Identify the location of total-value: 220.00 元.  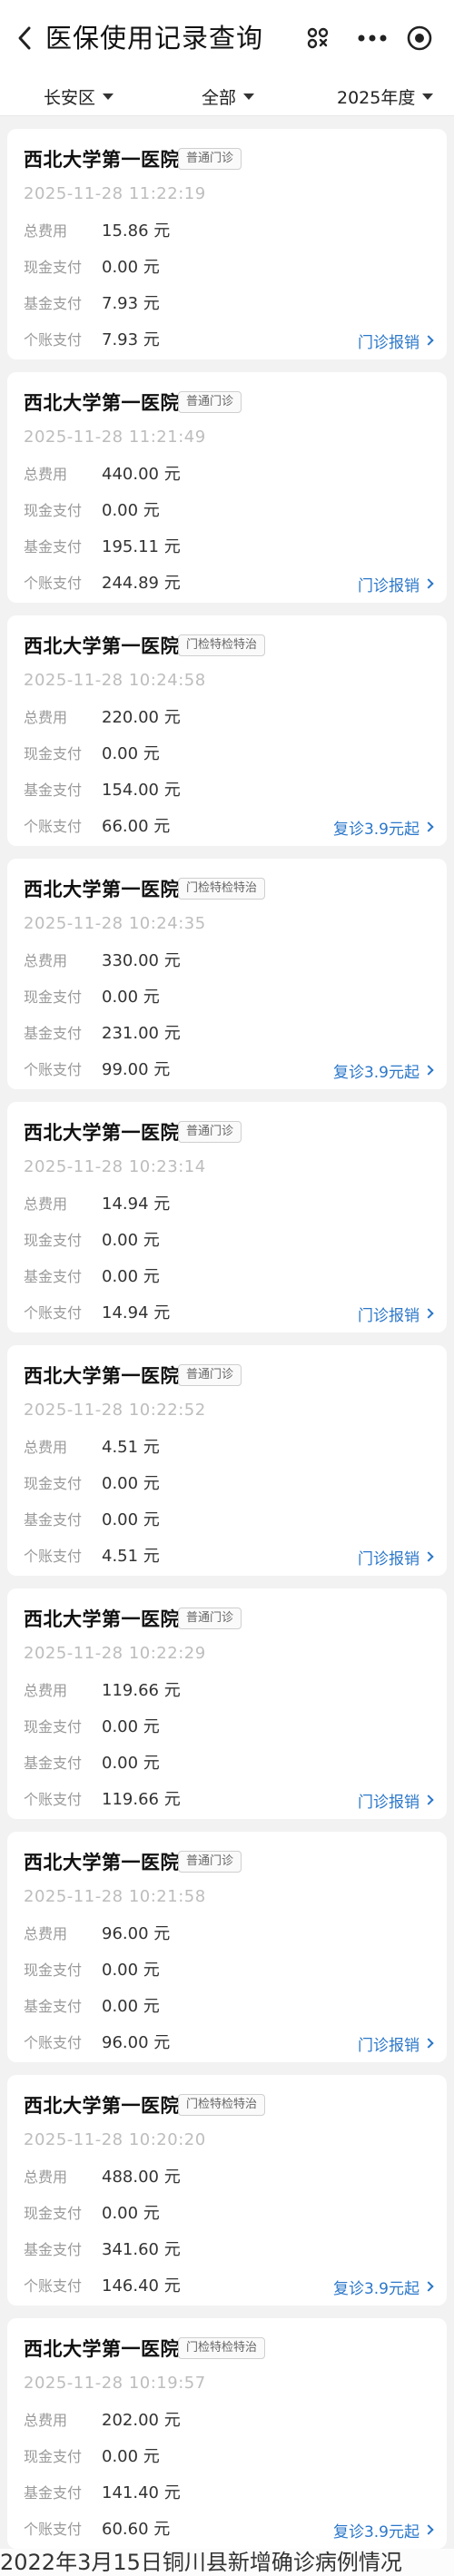
(141, 717).